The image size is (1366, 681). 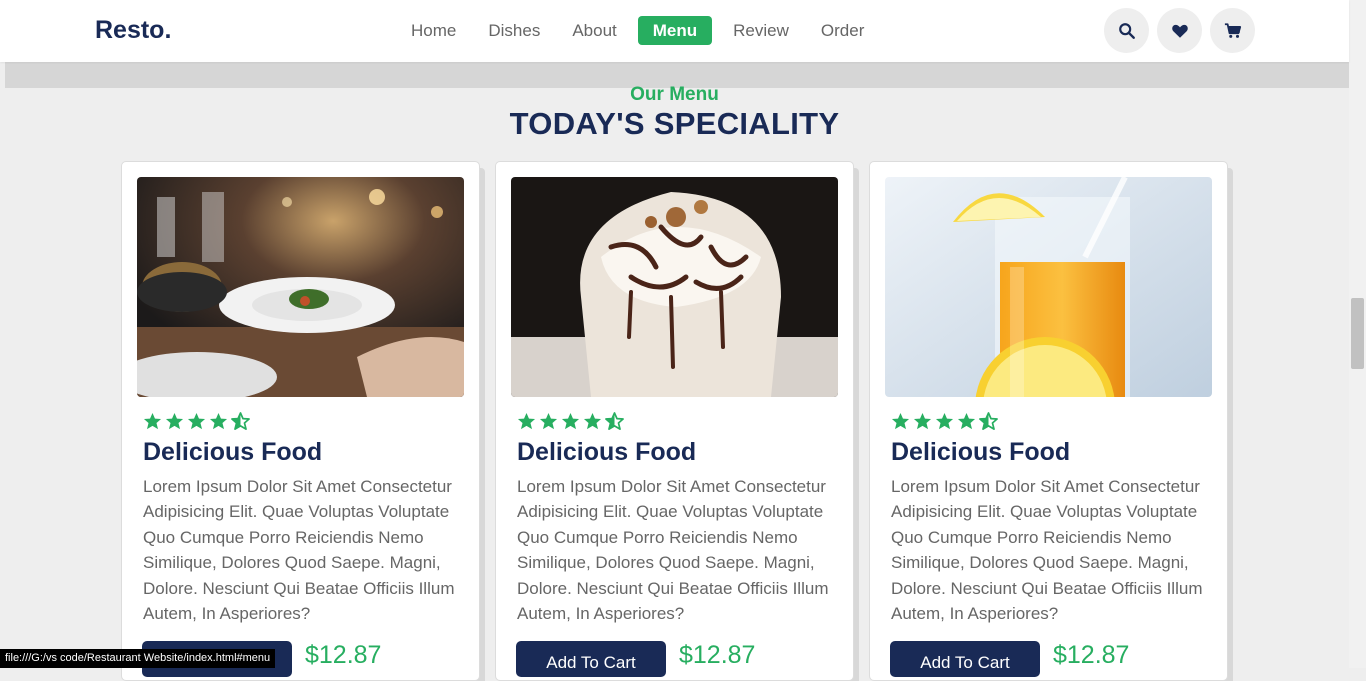 I want to click on search-icon, so click(x=1126, y=30).